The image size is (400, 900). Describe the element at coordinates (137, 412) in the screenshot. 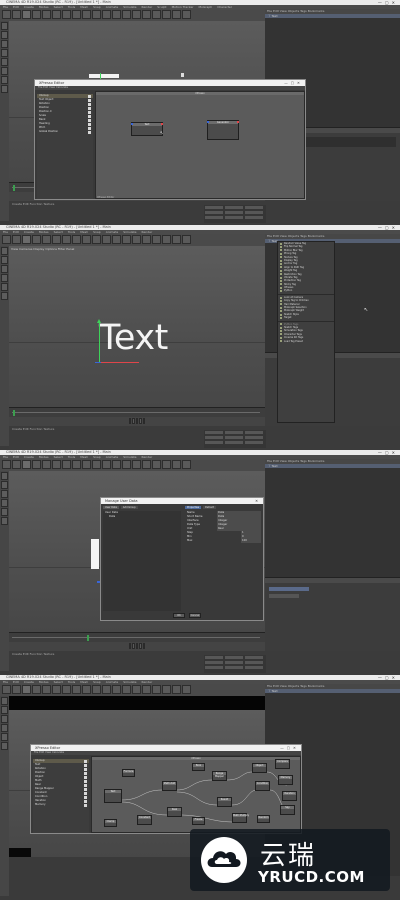

I see `timeline` at that location.